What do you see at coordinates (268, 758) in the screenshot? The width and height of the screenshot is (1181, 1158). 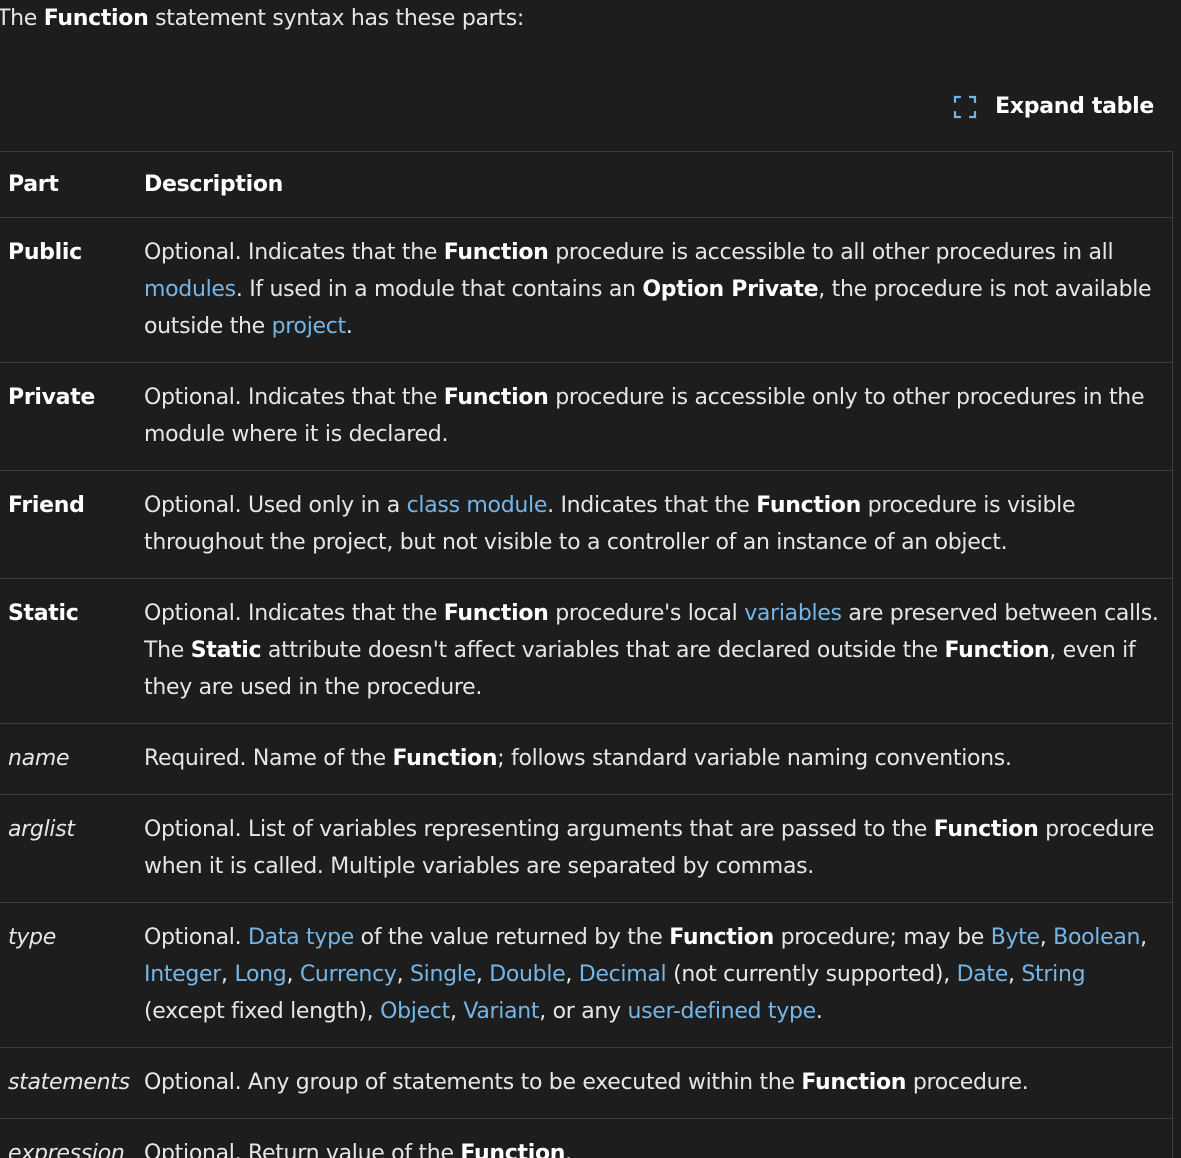 I see `description-text: Required. Name of the` at bounding box center [268, 758].